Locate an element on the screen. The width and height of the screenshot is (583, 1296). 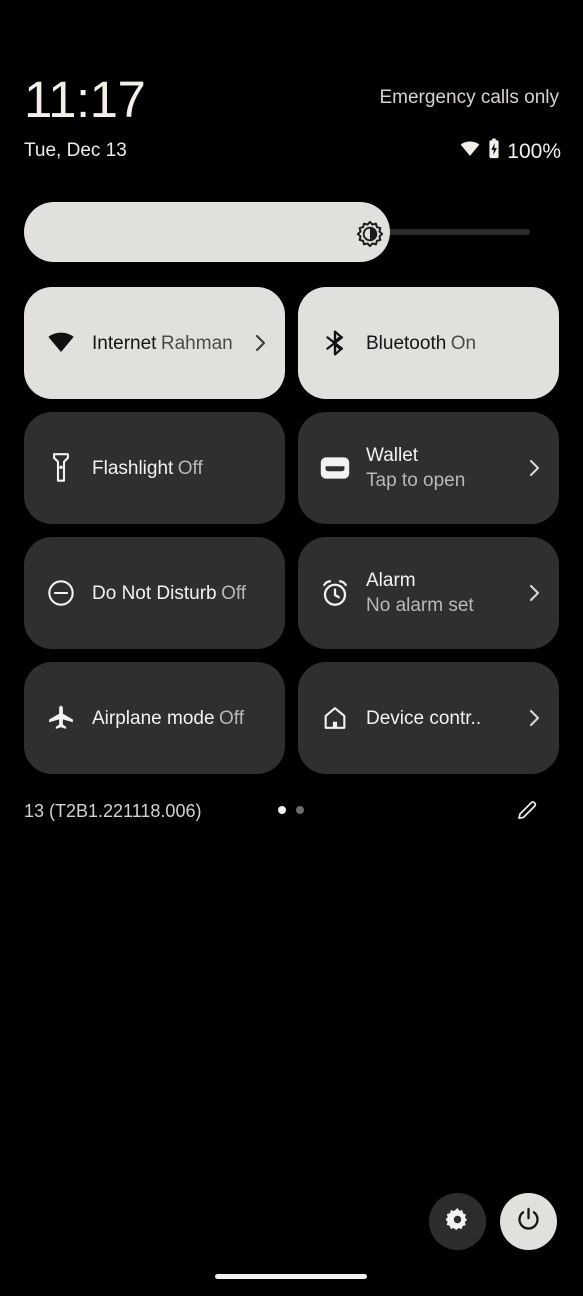
power-button is located at coordinates (528, 1221).